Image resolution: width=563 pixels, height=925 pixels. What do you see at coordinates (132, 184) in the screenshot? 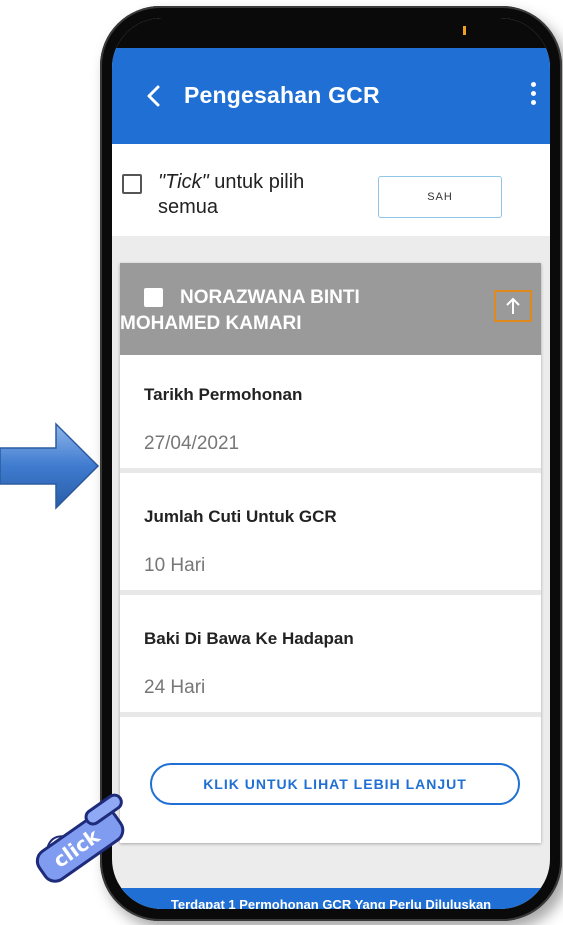
I see `select-all-checkbox` at bounding box center [132, 184].